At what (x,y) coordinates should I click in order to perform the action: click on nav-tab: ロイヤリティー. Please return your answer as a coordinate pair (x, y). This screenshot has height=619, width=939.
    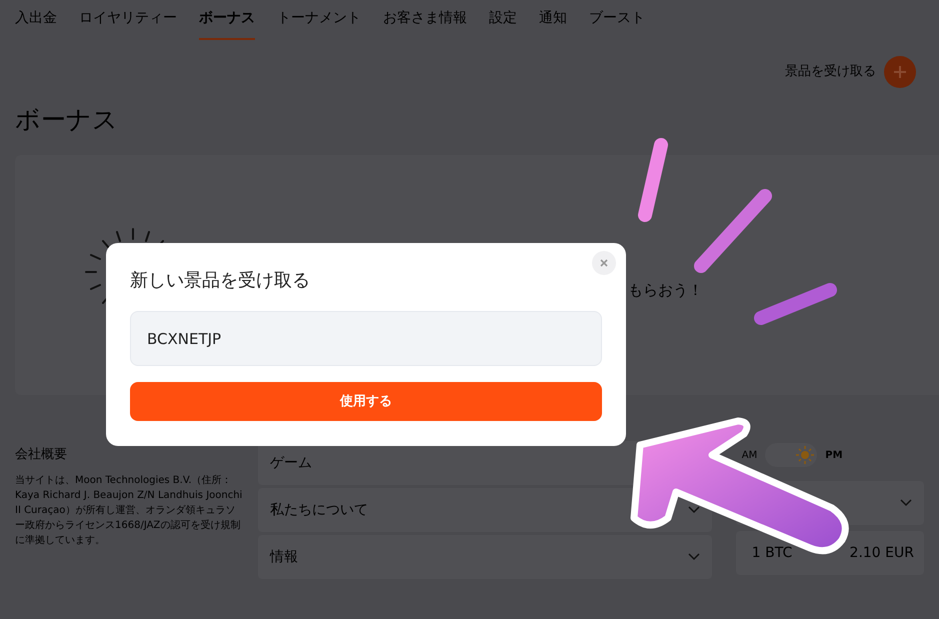
    Looking at the image, I should click on (128, 24).